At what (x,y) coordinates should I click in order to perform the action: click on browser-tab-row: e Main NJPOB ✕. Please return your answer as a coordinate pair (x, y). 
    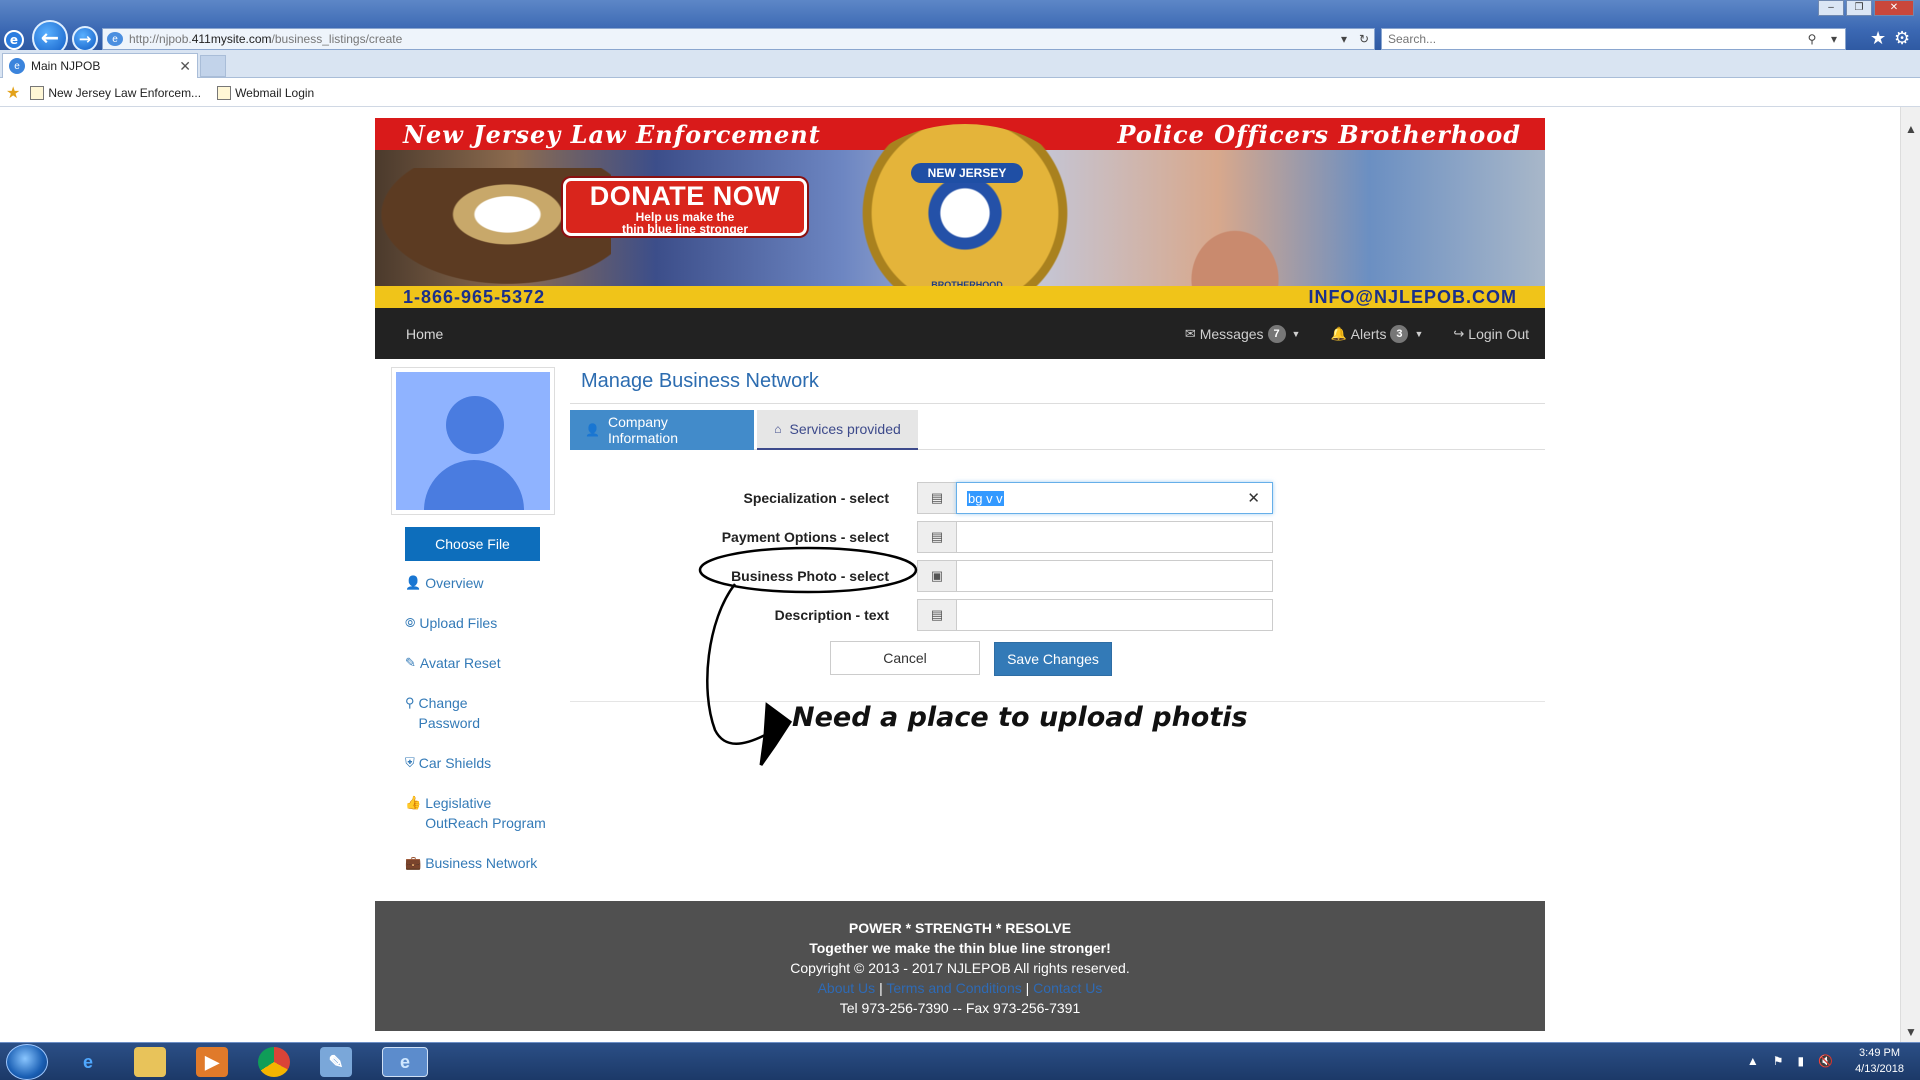
    Looking at the image, I should click on (960, 64).